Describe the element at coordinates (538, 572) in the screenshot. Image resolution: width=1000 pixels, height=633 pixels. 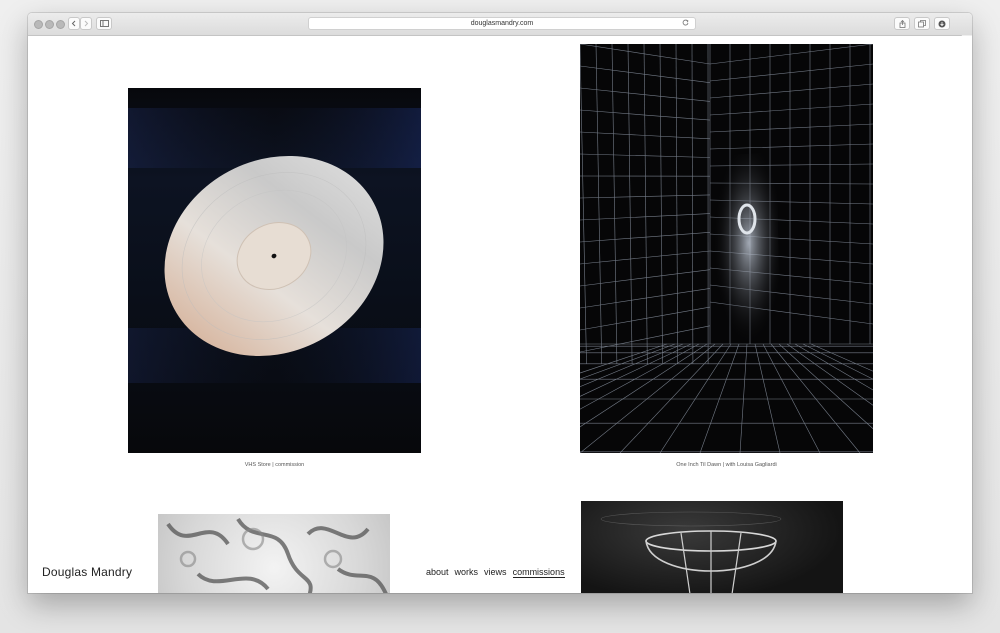
I see `nav-commissions: commissions` at that location.